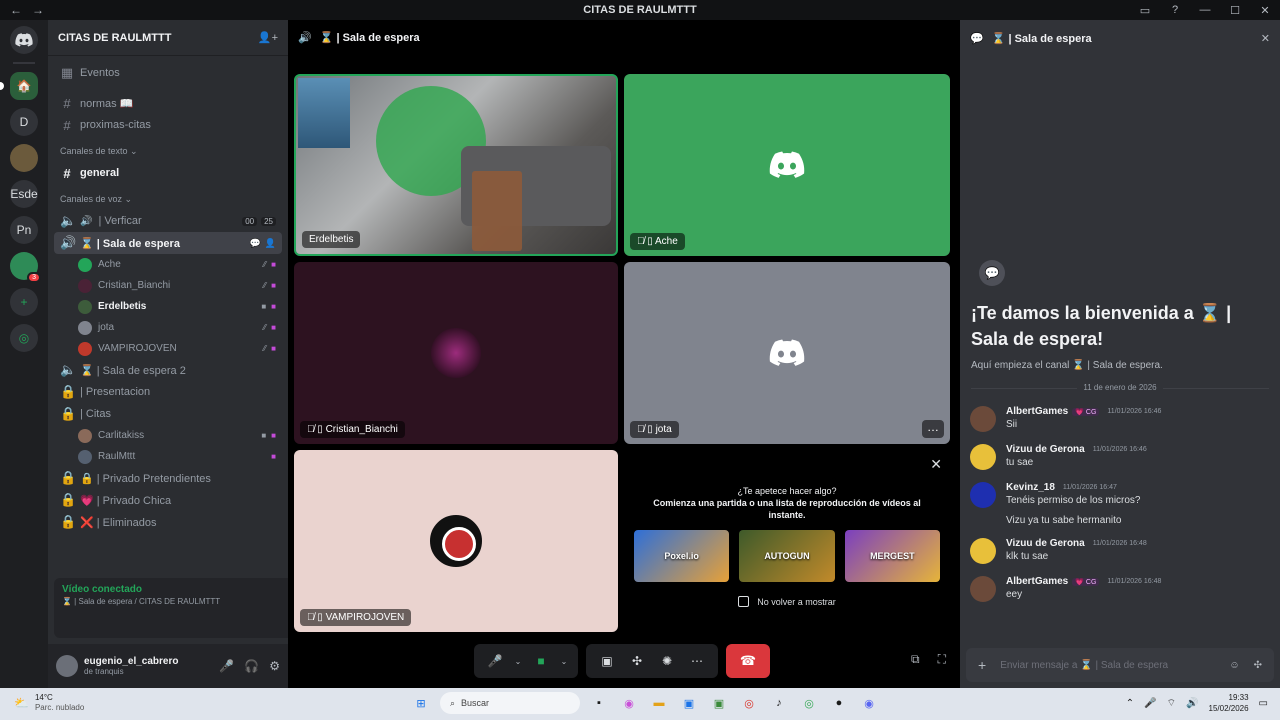  What do you see at coordinates (809, 703) in the screenshot?
I see `chrome-alt-icon: ◎` at bounding box center [809, 703].